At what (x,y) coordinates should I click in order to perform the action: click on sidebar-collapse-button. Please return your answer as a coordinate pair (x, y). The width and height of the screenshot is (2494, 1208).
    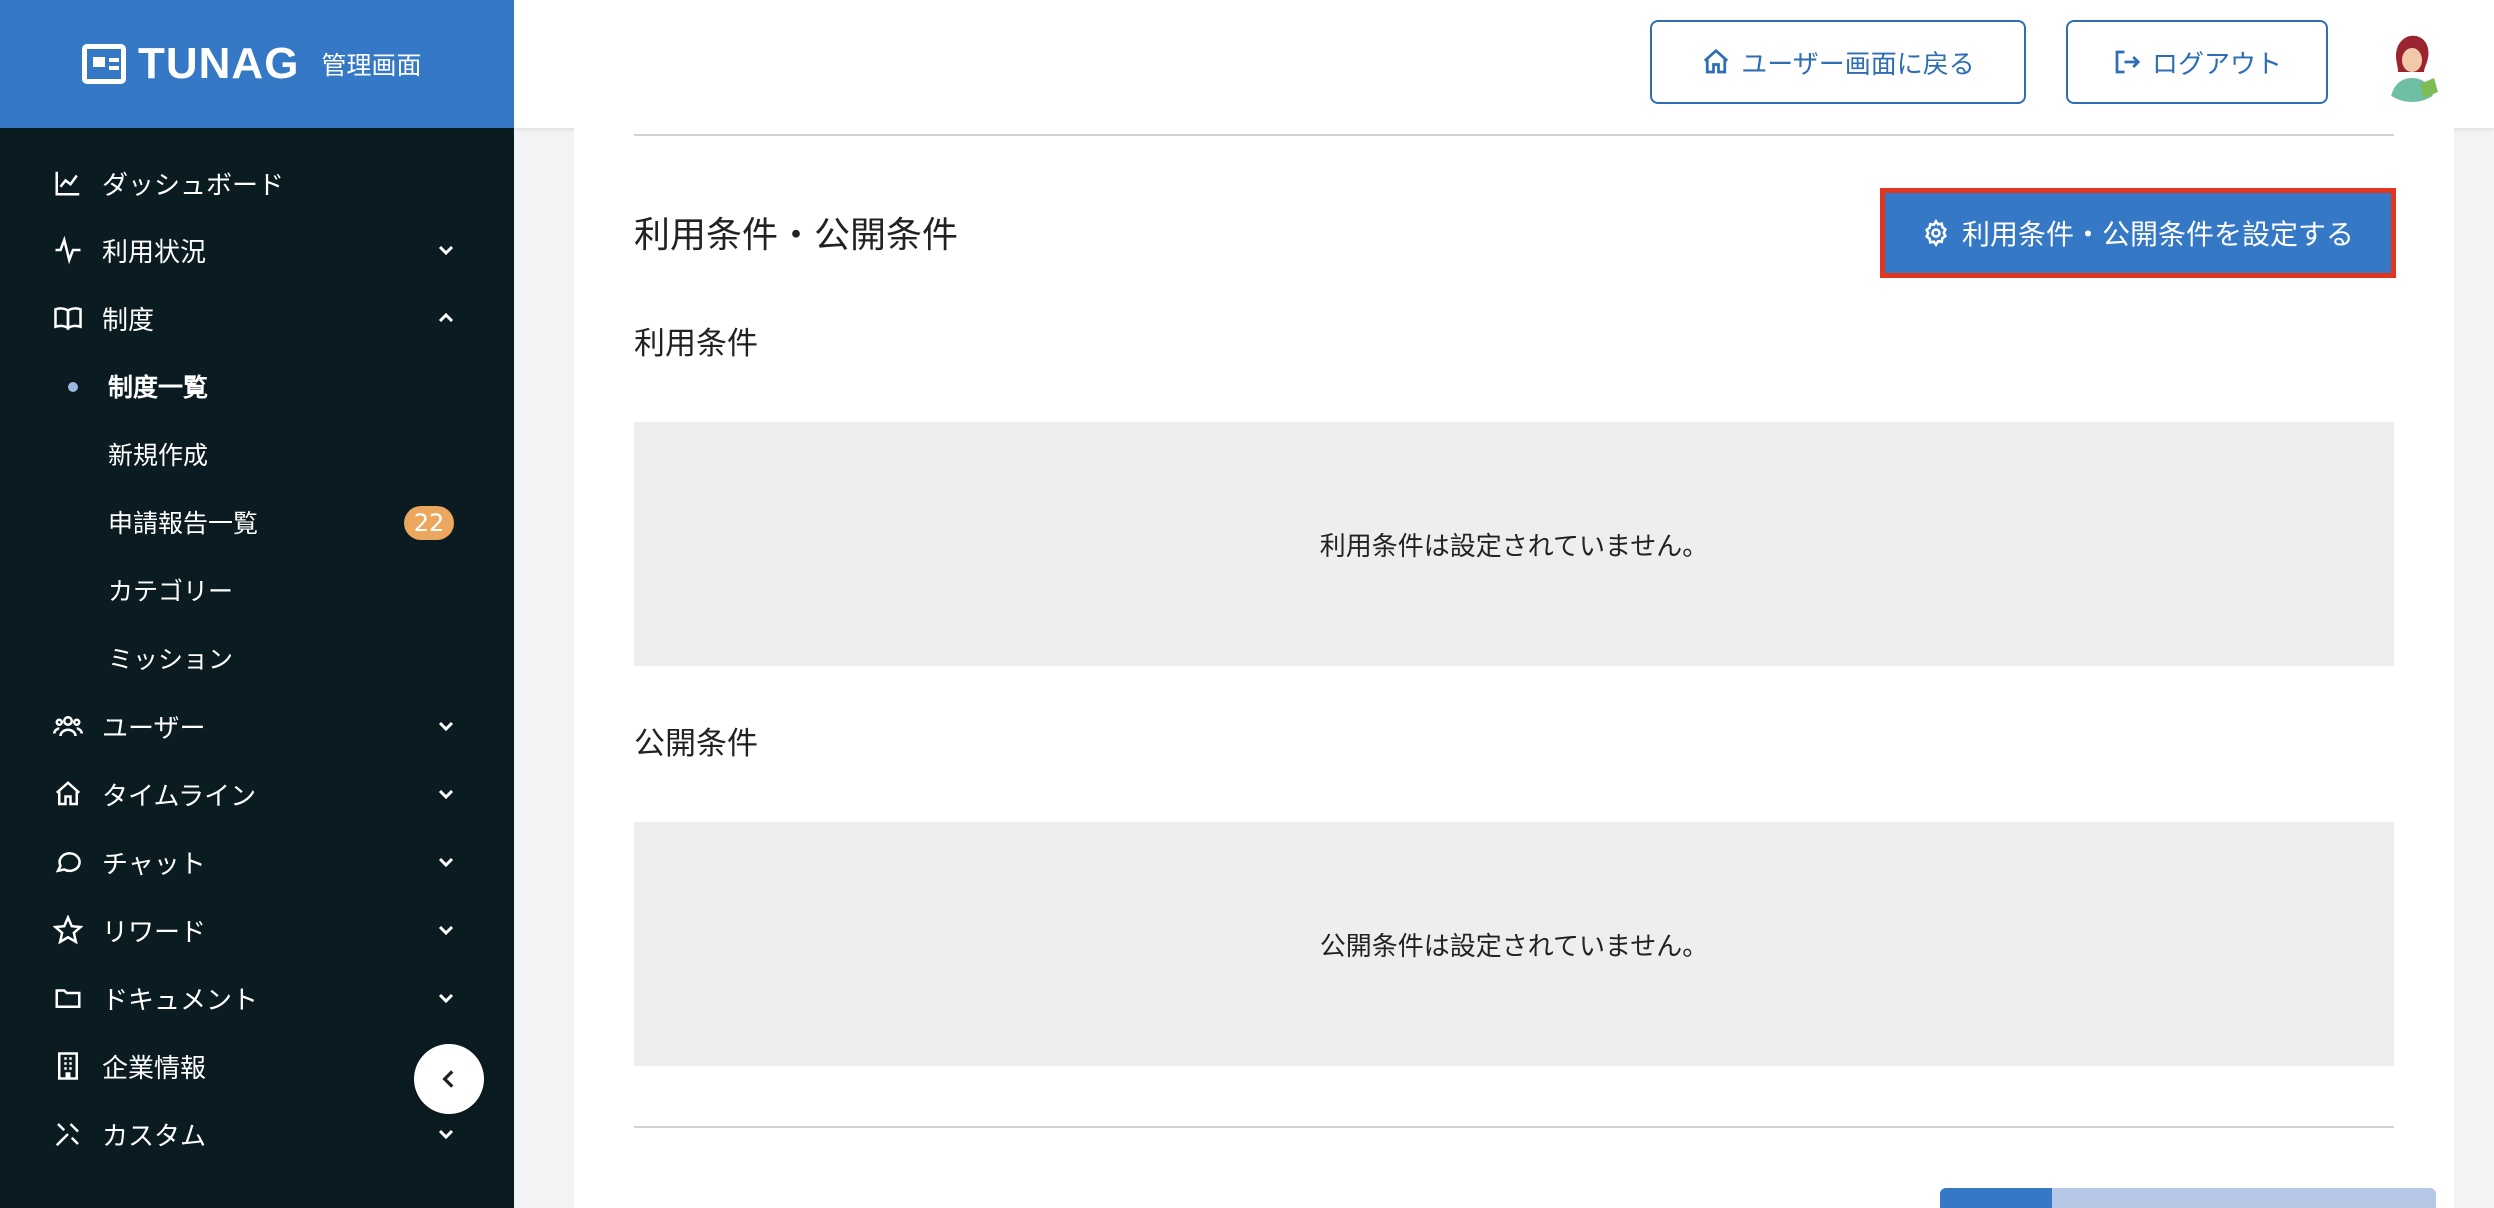
    Looking at the image, I should click on (449, 1079).